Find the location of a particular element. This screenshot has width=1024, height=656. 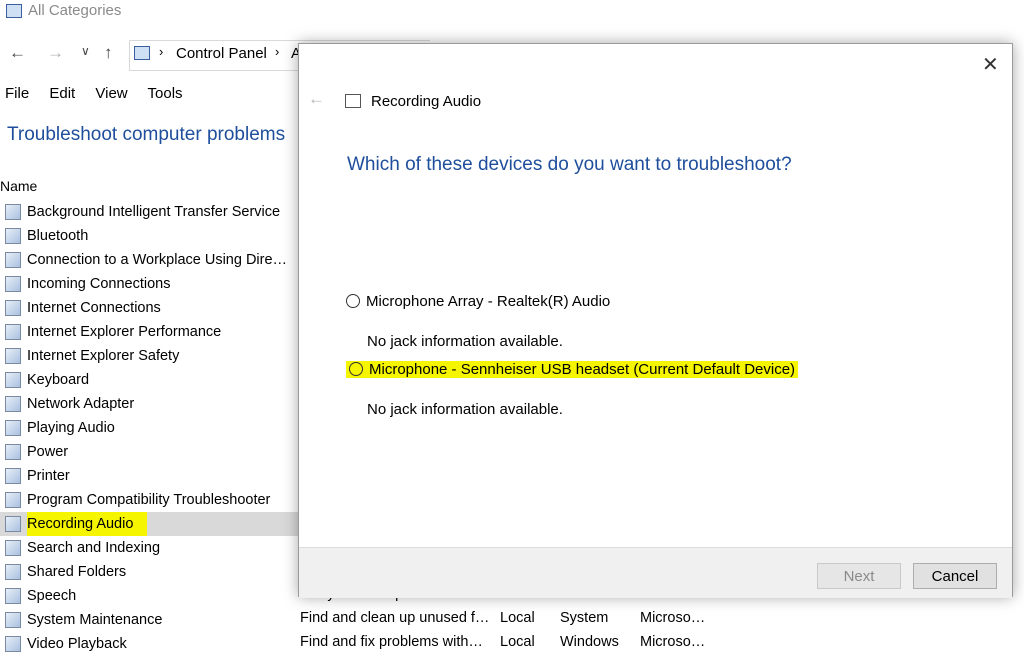

breadcrumb-control-panel: Control Panel is located at coordinates (221, 53).